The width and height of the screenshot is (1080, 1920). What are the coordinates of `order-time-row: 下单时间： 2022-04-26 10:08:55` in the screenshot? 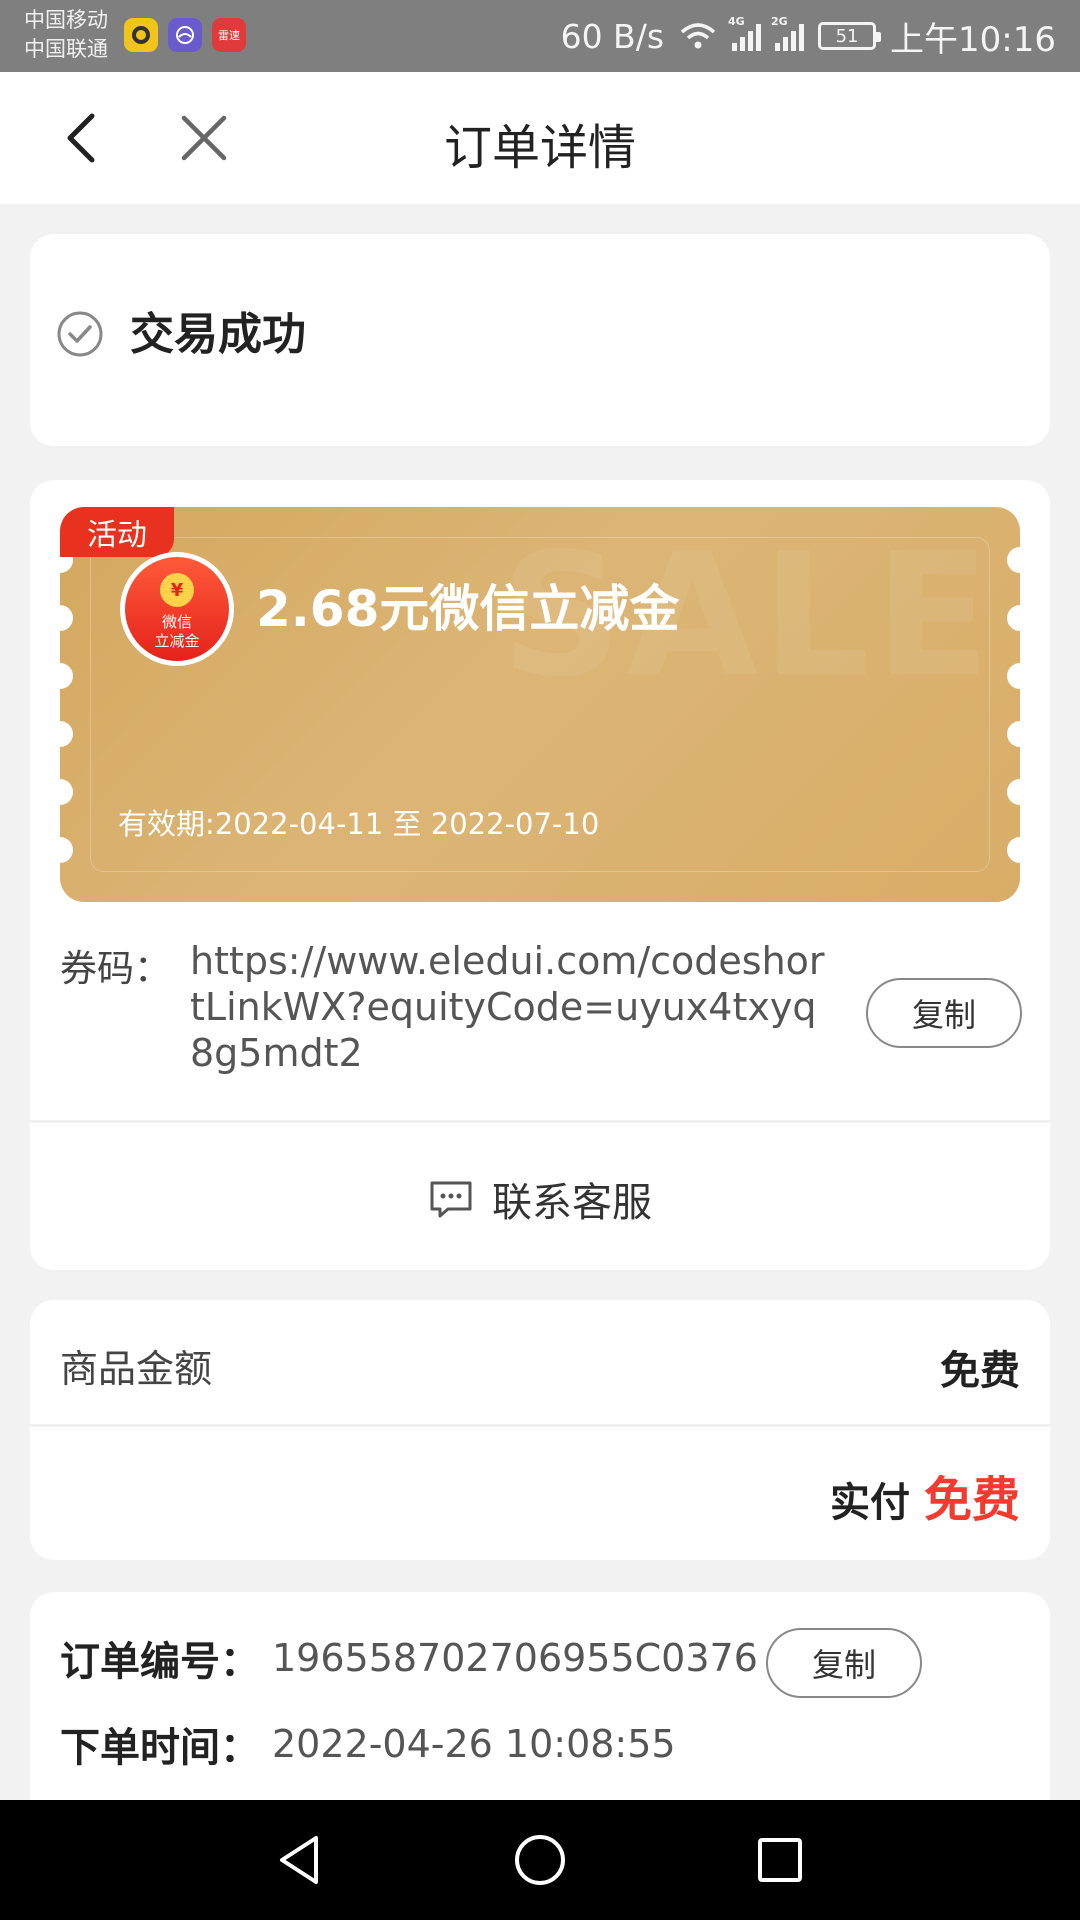 It's located at (368, 1744).